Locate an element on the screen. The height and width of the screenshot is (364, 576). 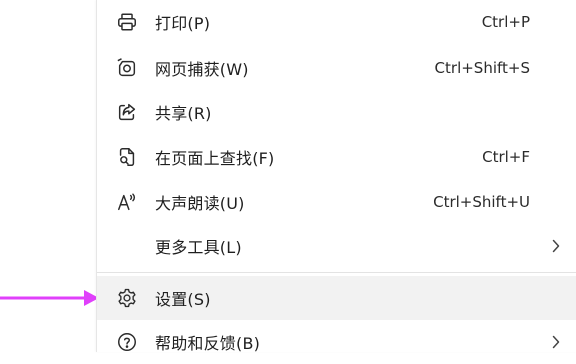
menu-item-label: 网页捕获(W) is located at coordinates (202, 69).